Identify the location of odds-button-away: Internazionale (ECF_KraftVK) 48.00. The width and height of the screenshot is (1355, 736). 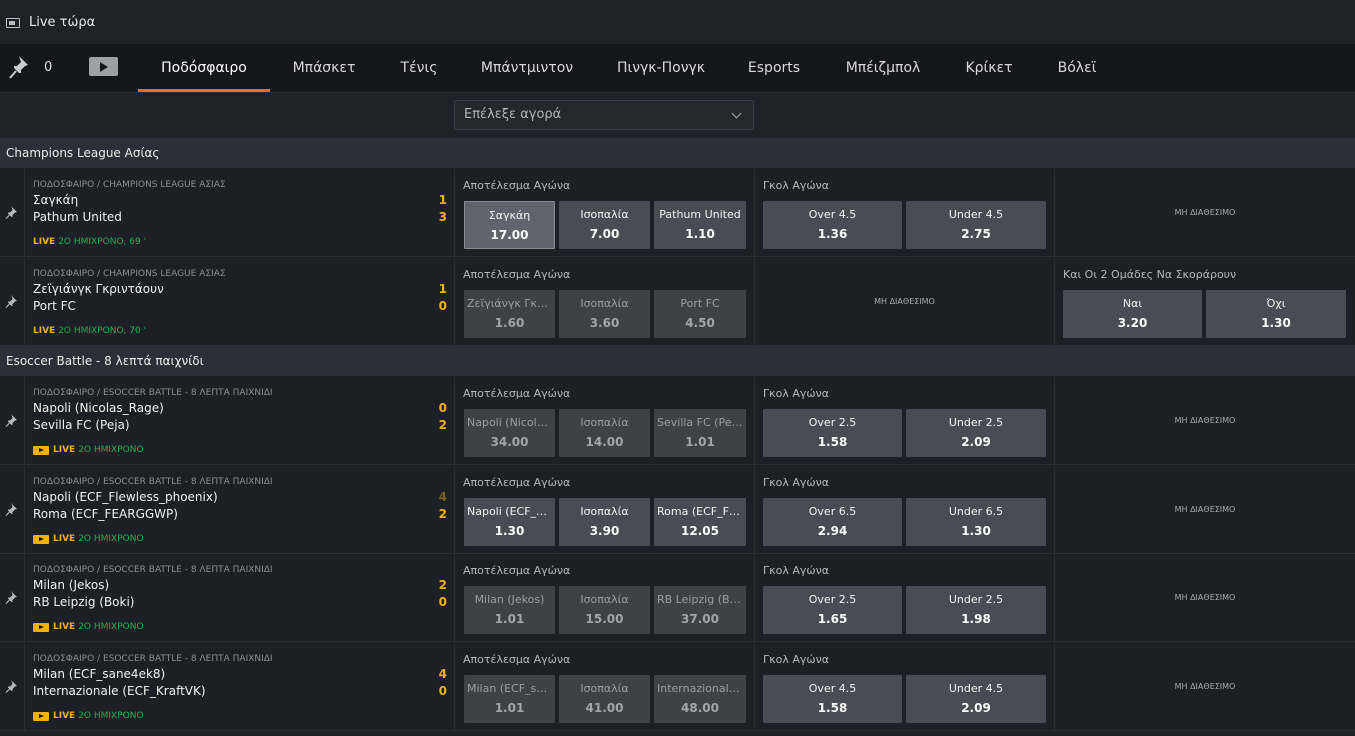
(700, 699).